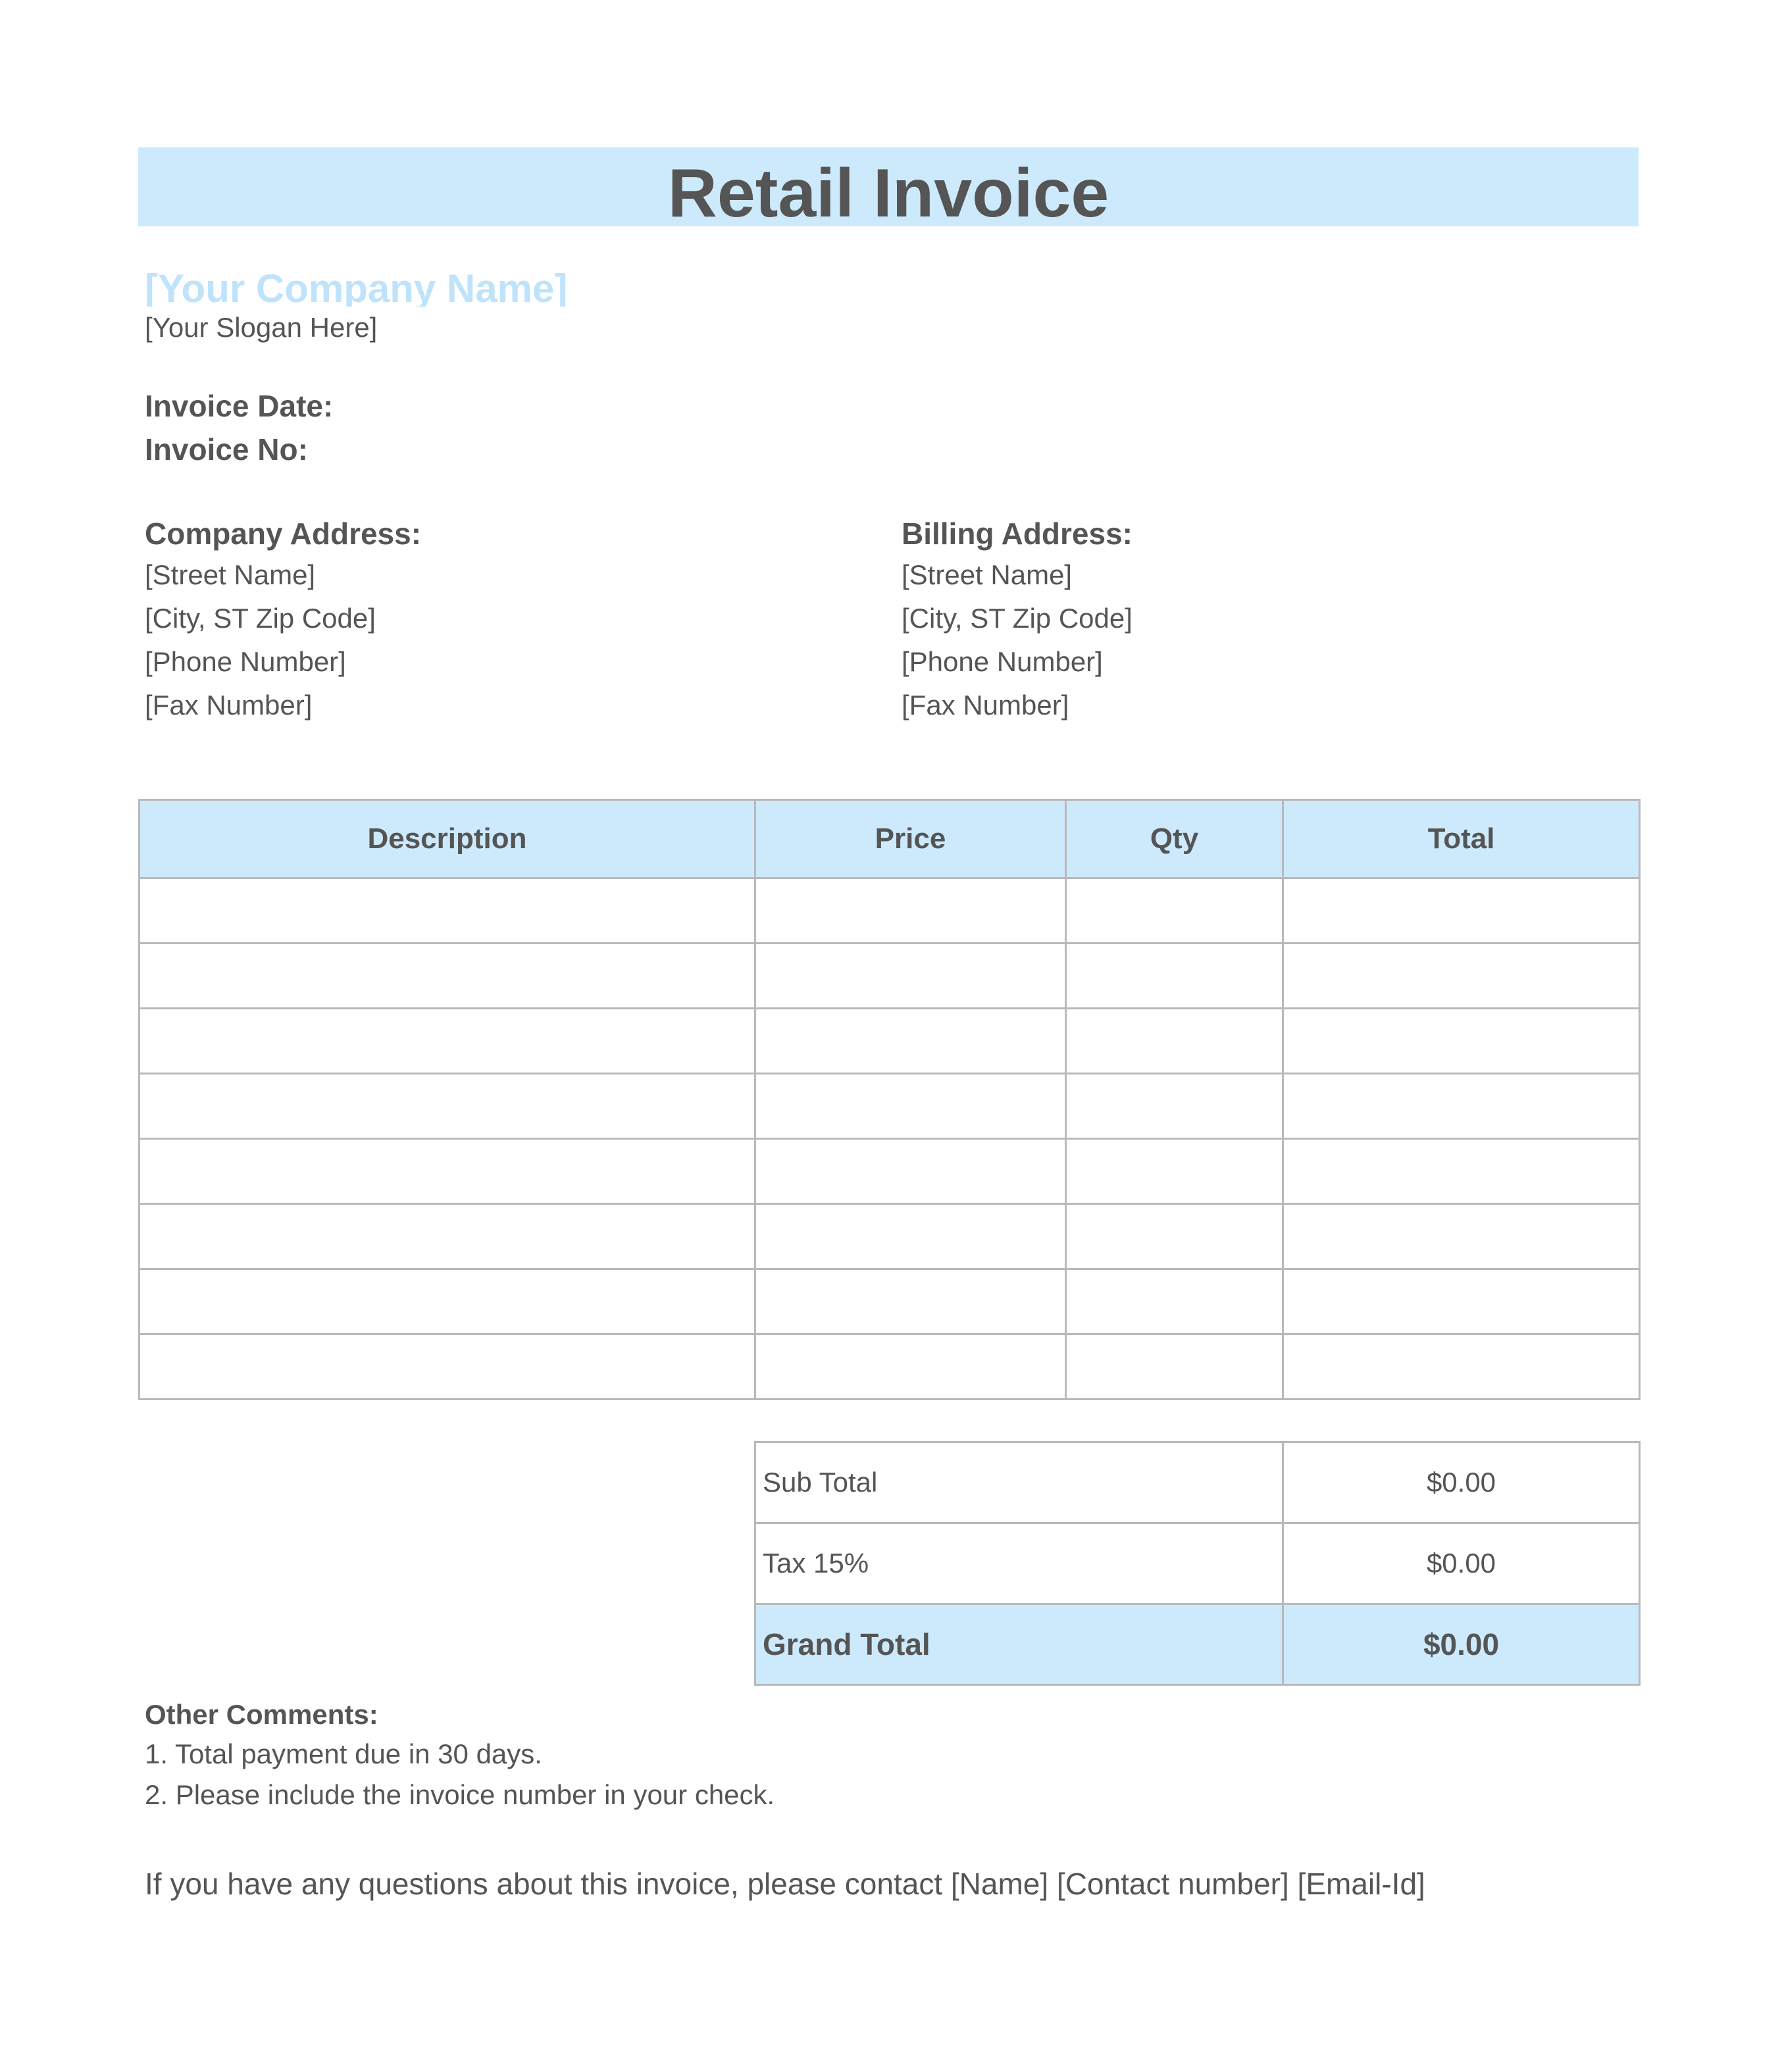  I want to click on invoice-number-label: Invoice No:, so click(226, 449).